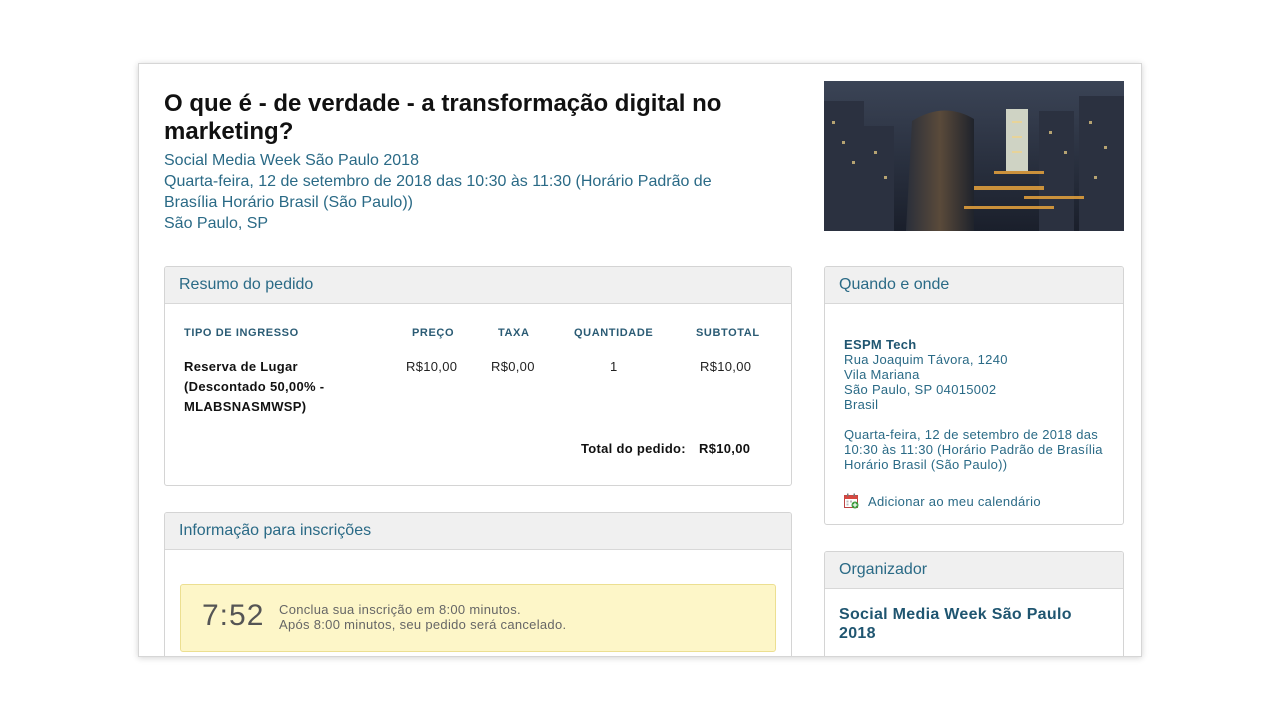 The height and width of the screenshot is (720, 1280). What do you see at coordinates (861, 404) in the screenshot?
I see `venue-country: Brasil` at bounding box center [861, 404].